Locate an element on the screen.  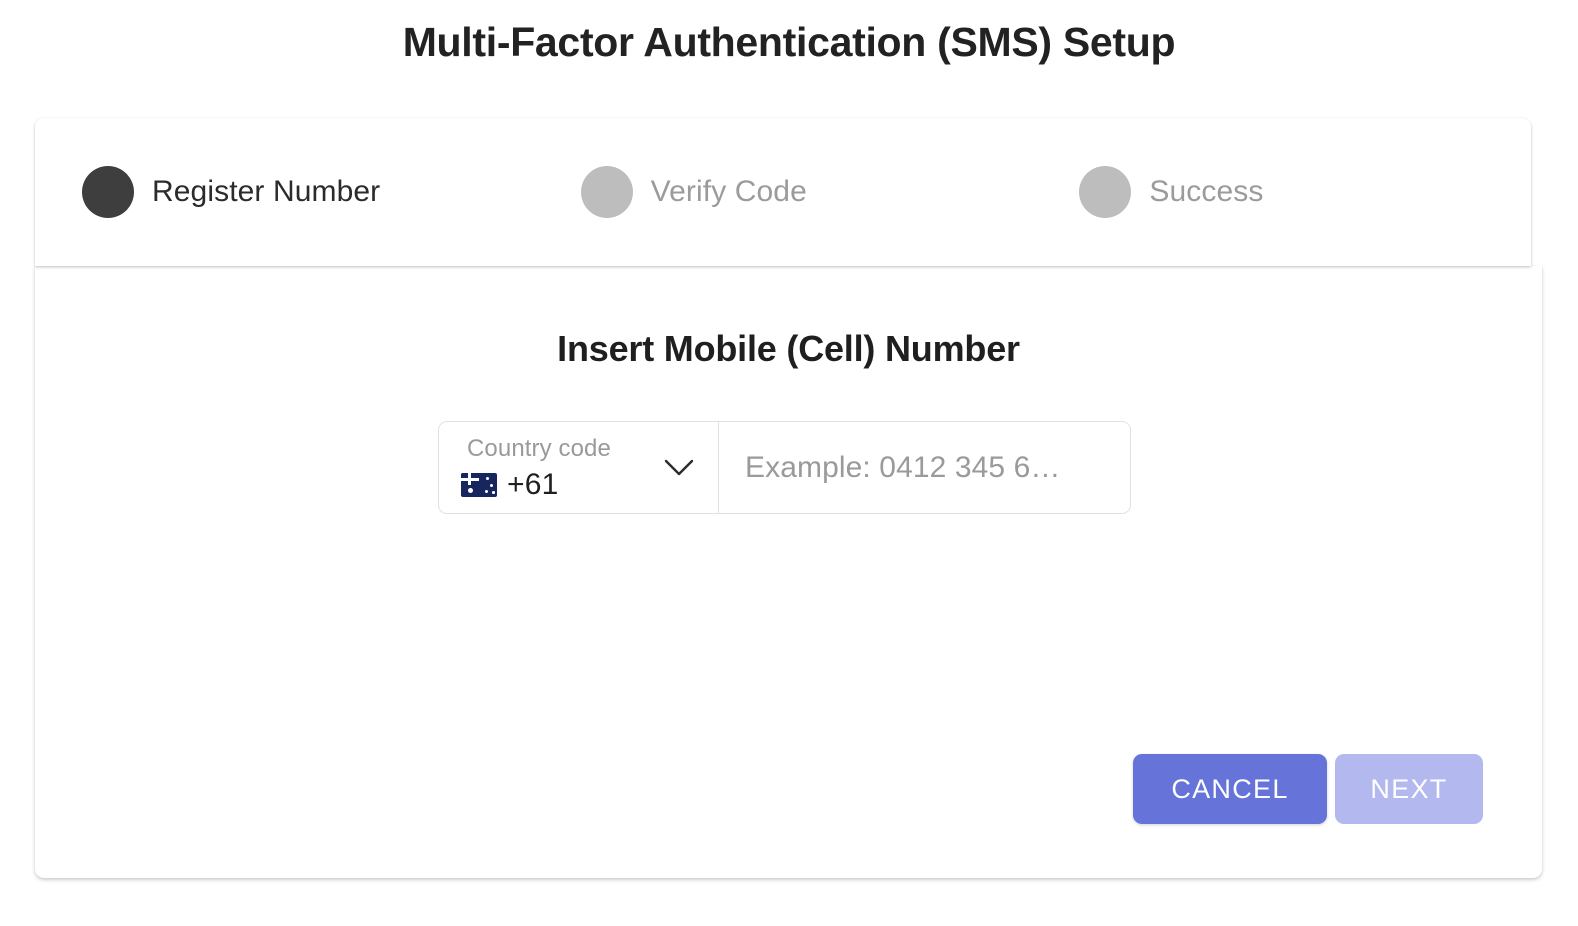
step-dot-success-icon is located at coordinates (1105, 192).